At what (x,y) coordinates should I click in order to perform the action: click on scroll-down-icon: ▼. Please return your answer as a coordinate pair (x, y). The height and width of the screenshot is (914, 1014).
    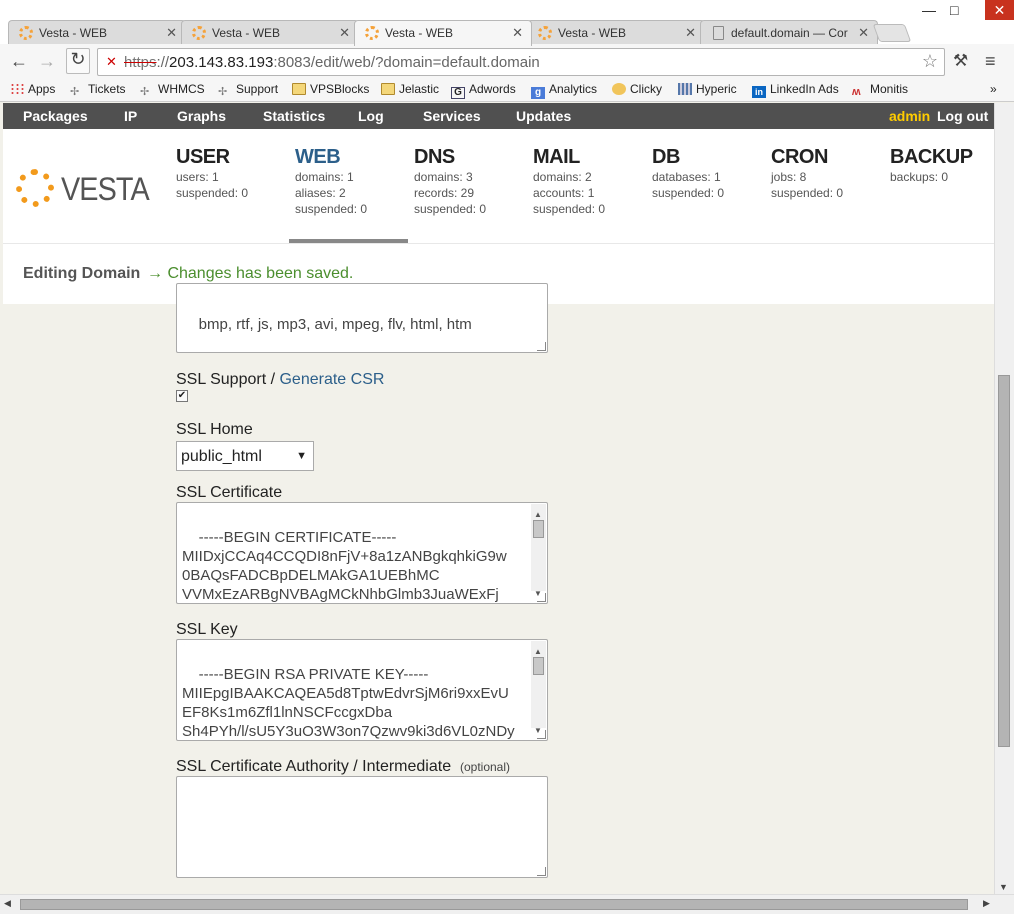
    Looking at the image, I should click on (1003, 887).